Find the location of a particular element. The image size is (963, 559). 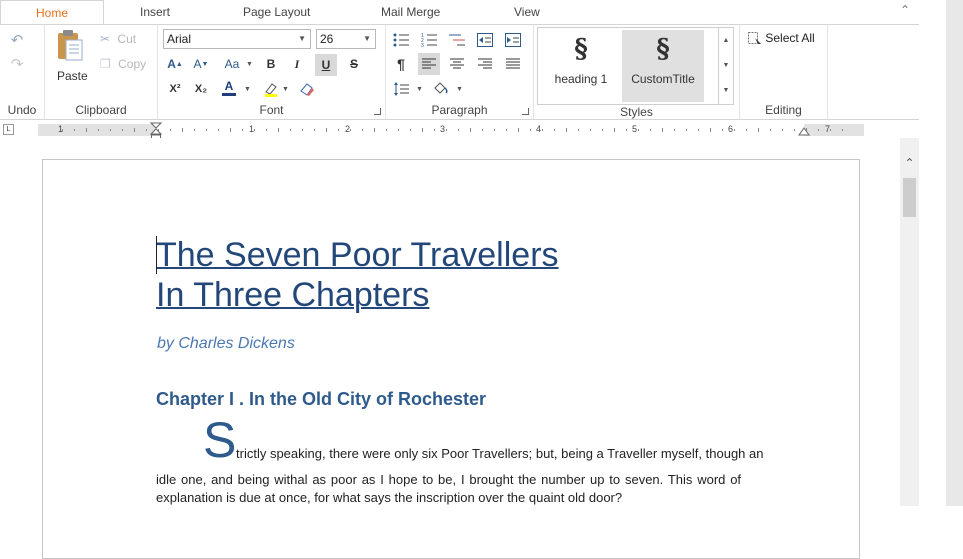

window-scrollbar is located at coordinates (954, 253).